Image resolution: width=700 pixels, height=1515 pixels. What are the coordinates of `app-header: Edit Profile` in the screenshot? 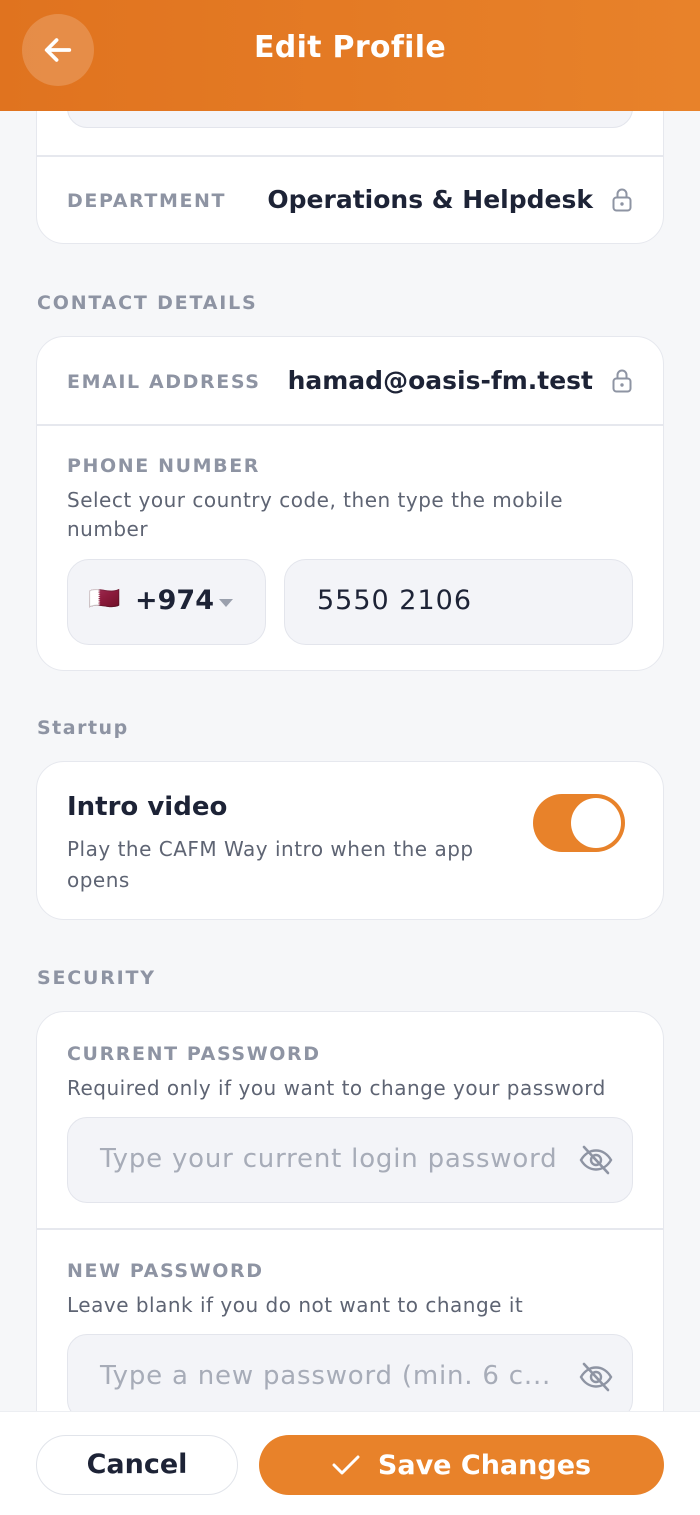 It's located at (350, 55).